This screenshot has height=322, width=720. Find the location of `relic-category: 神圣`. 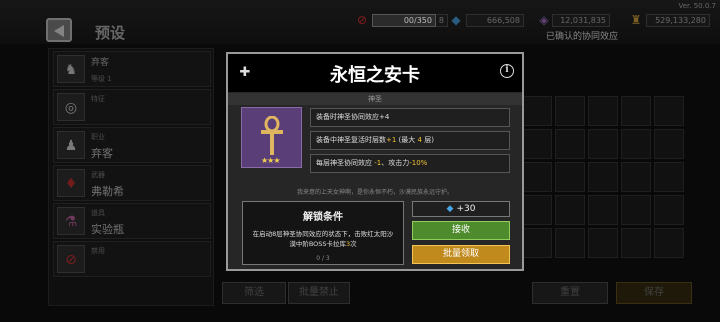

relic-category: 神圣 is located at coordinates (375, 99).